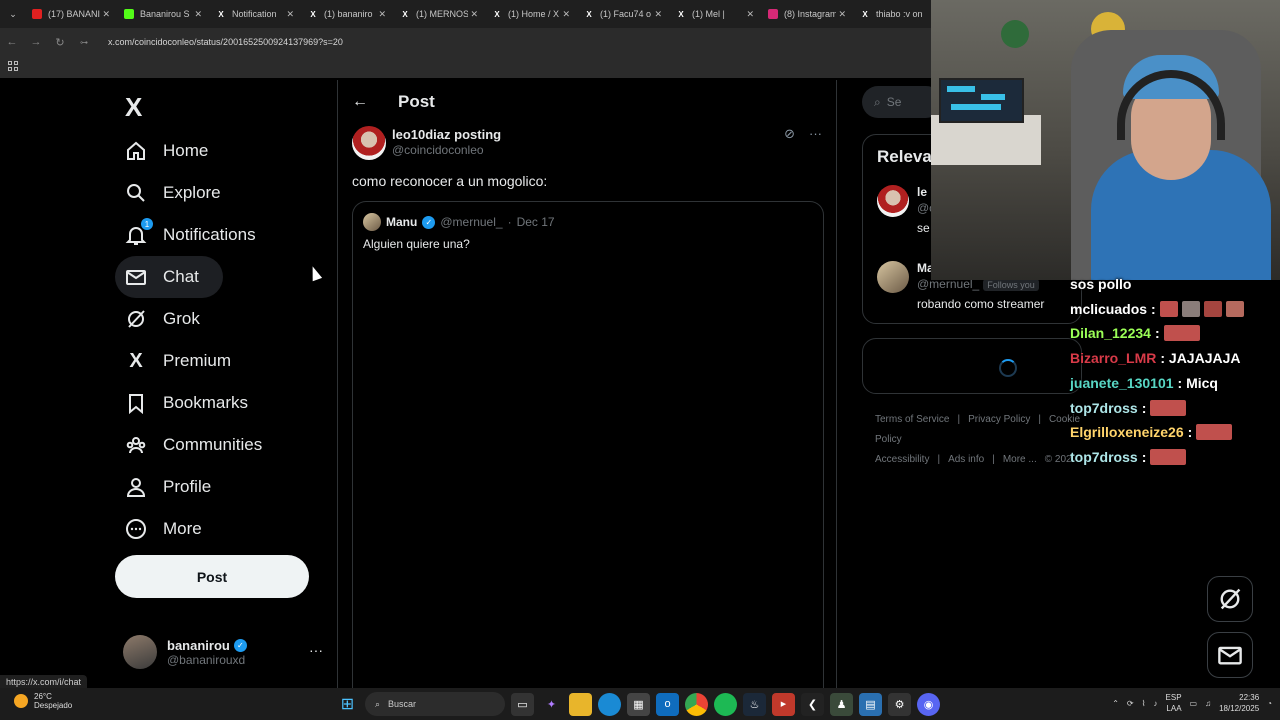  I want to click on chrome-icon, so click(696, 704).